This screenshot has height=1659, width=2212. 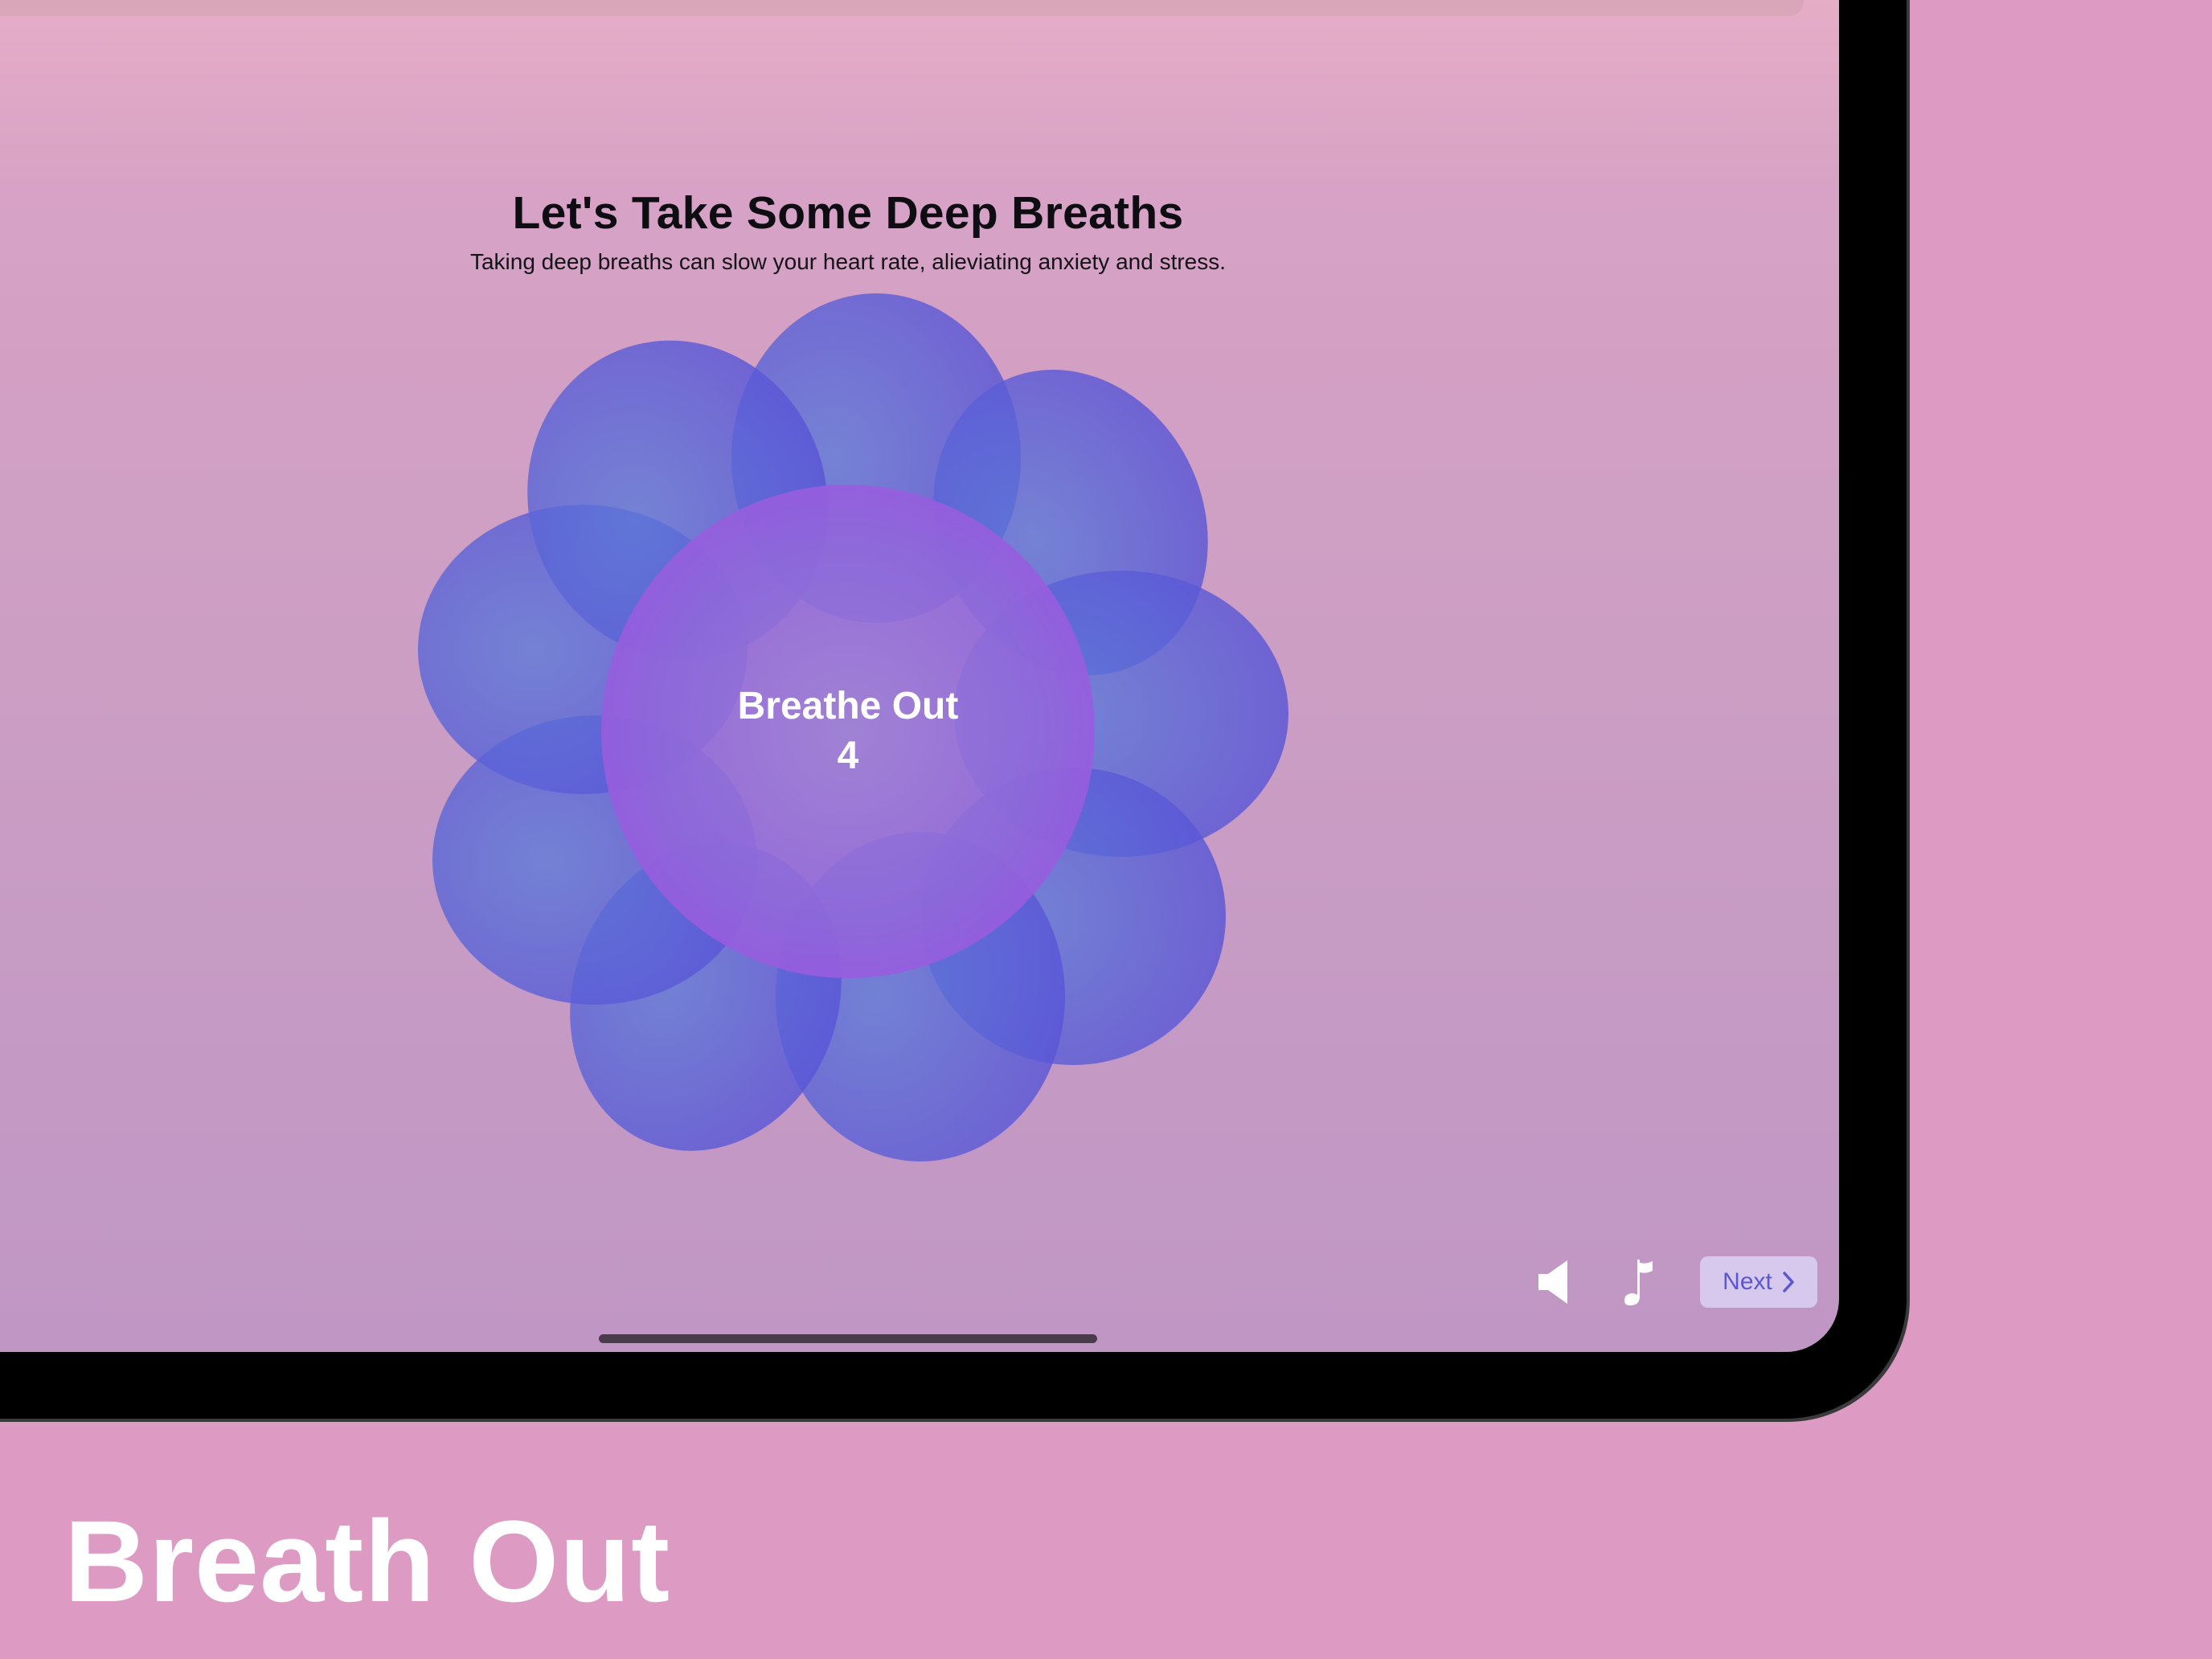 I want to click on next-button: Next, so click(x=1758, y=1282).